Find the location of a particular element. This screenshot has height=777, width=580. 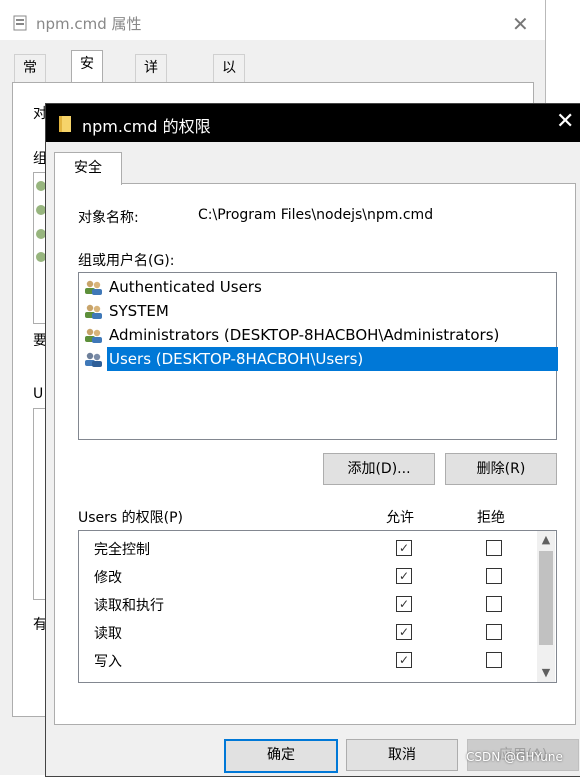

chevron-up-icon: ▲ is located at coordinates (546, 540).